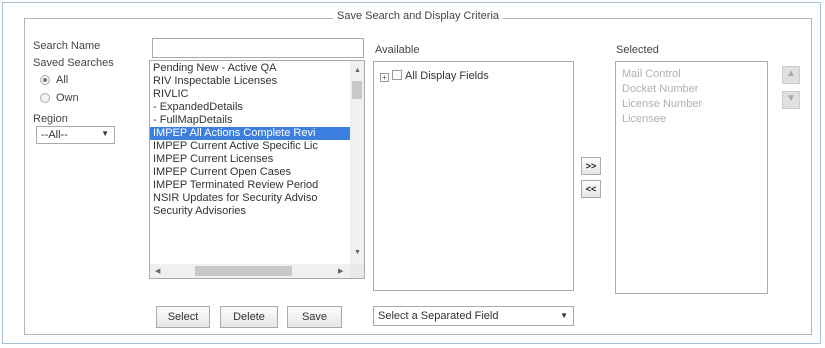 Image resolution: width=825 pixels, height=348 pixels. Describe the element at coordinates (257, 198) in the screenshot. I see `list-item: NSIR Updates for Security Adviso` at that location.